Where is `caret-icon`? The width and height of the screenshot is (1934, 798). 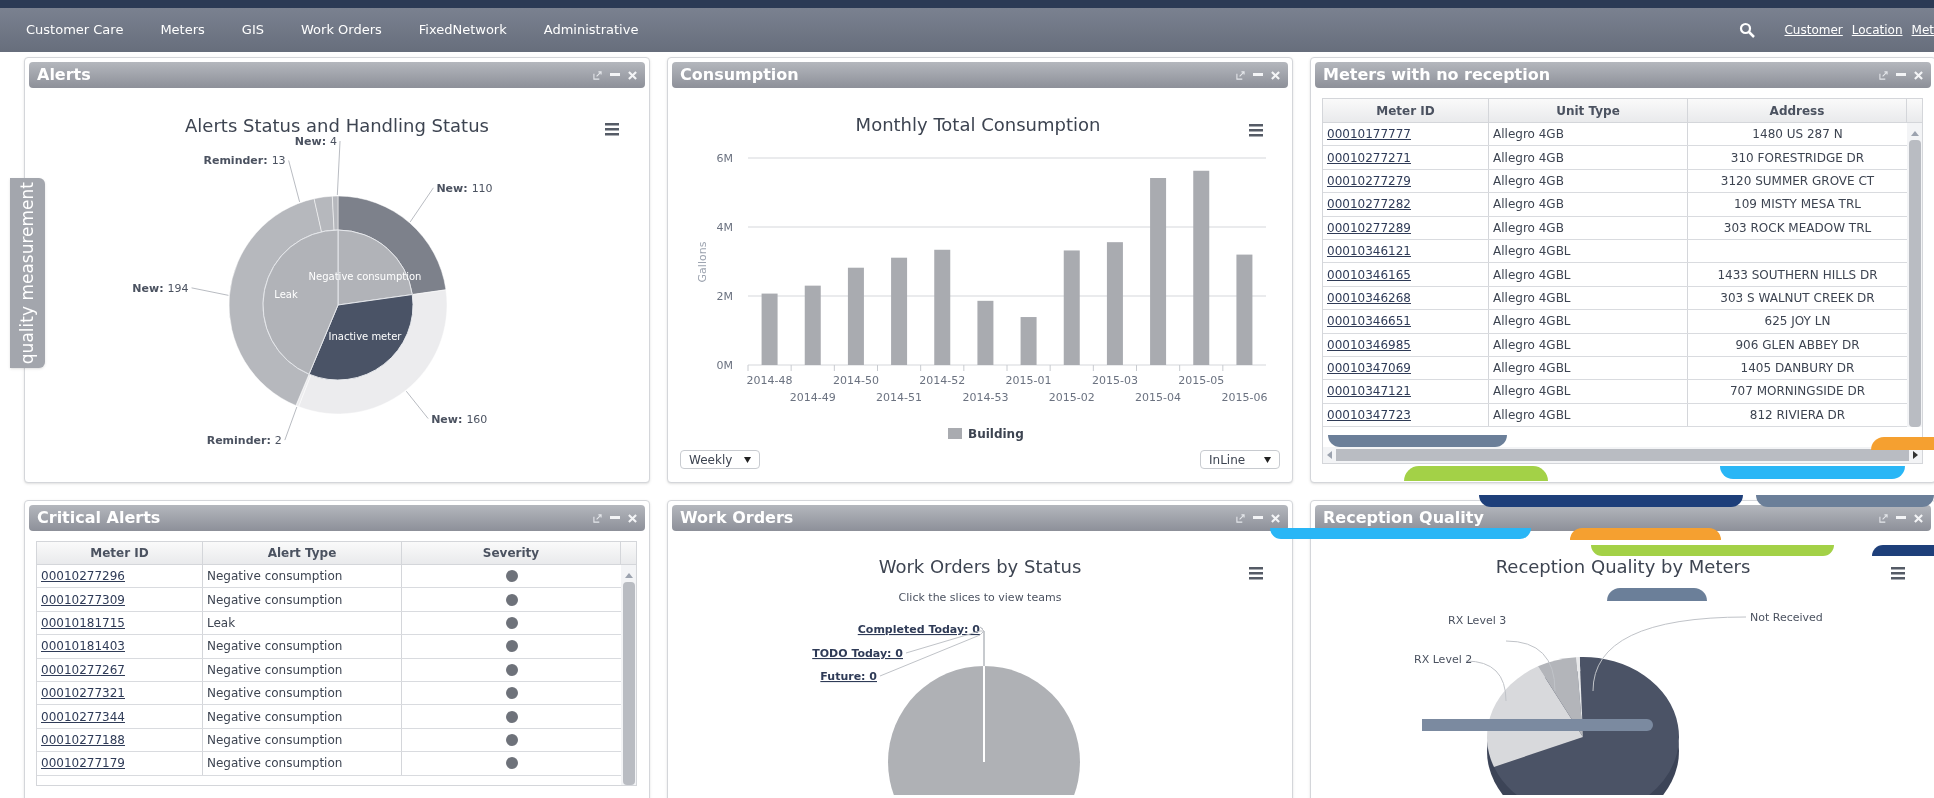 caret-icon is located at coordinates (747, 459).